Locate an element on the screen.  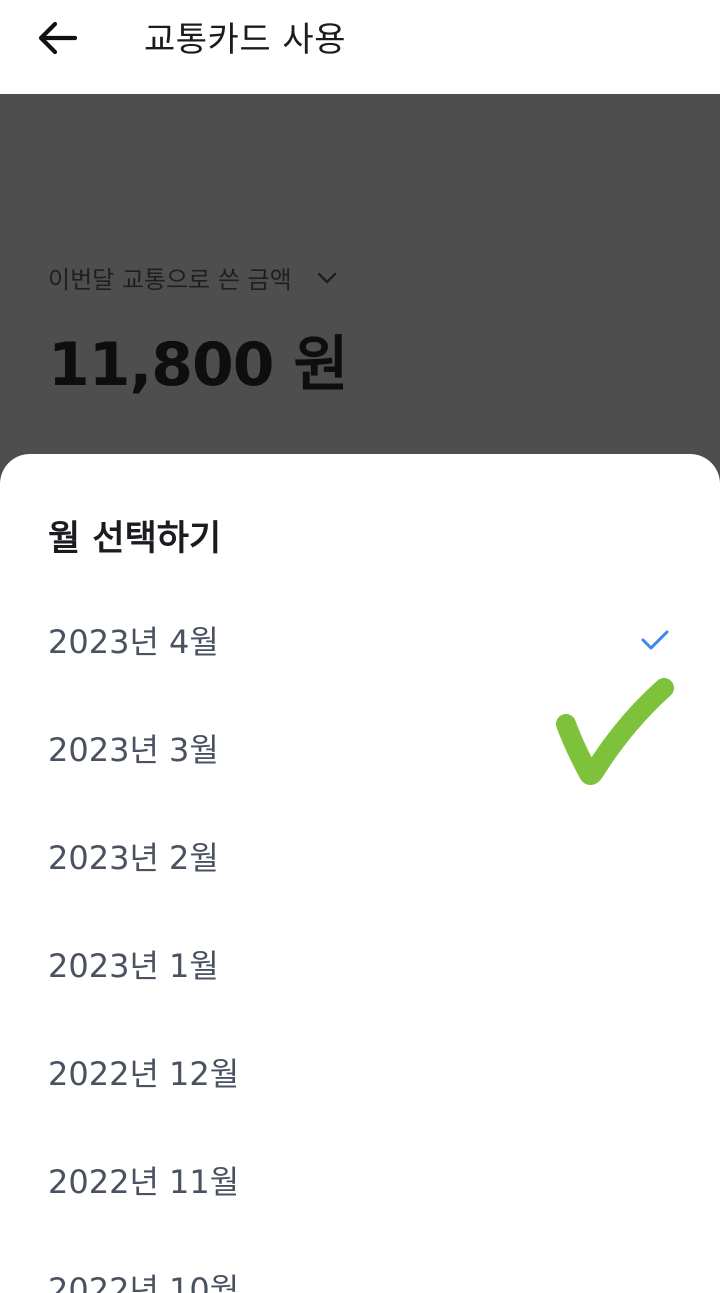
month-item-2023-04: 2023년 4월 is located at coordinates (360, 640).